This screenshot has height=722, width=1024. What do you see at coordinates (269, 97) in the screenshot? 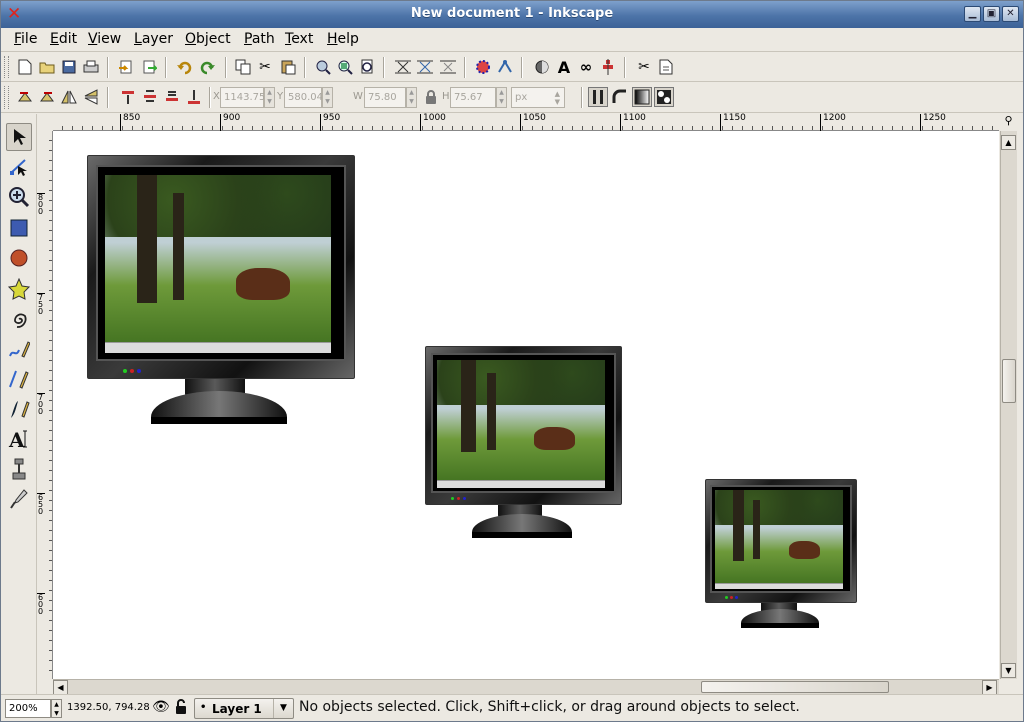
I see `x-spinner: ▲ ▼` at bounding box center [269, 97].